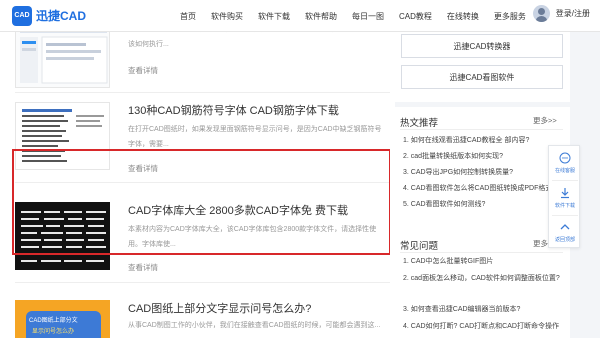 This screenshot has height=338, width=600. I want to click on faq-title: 常见问题, so click(419, 246).